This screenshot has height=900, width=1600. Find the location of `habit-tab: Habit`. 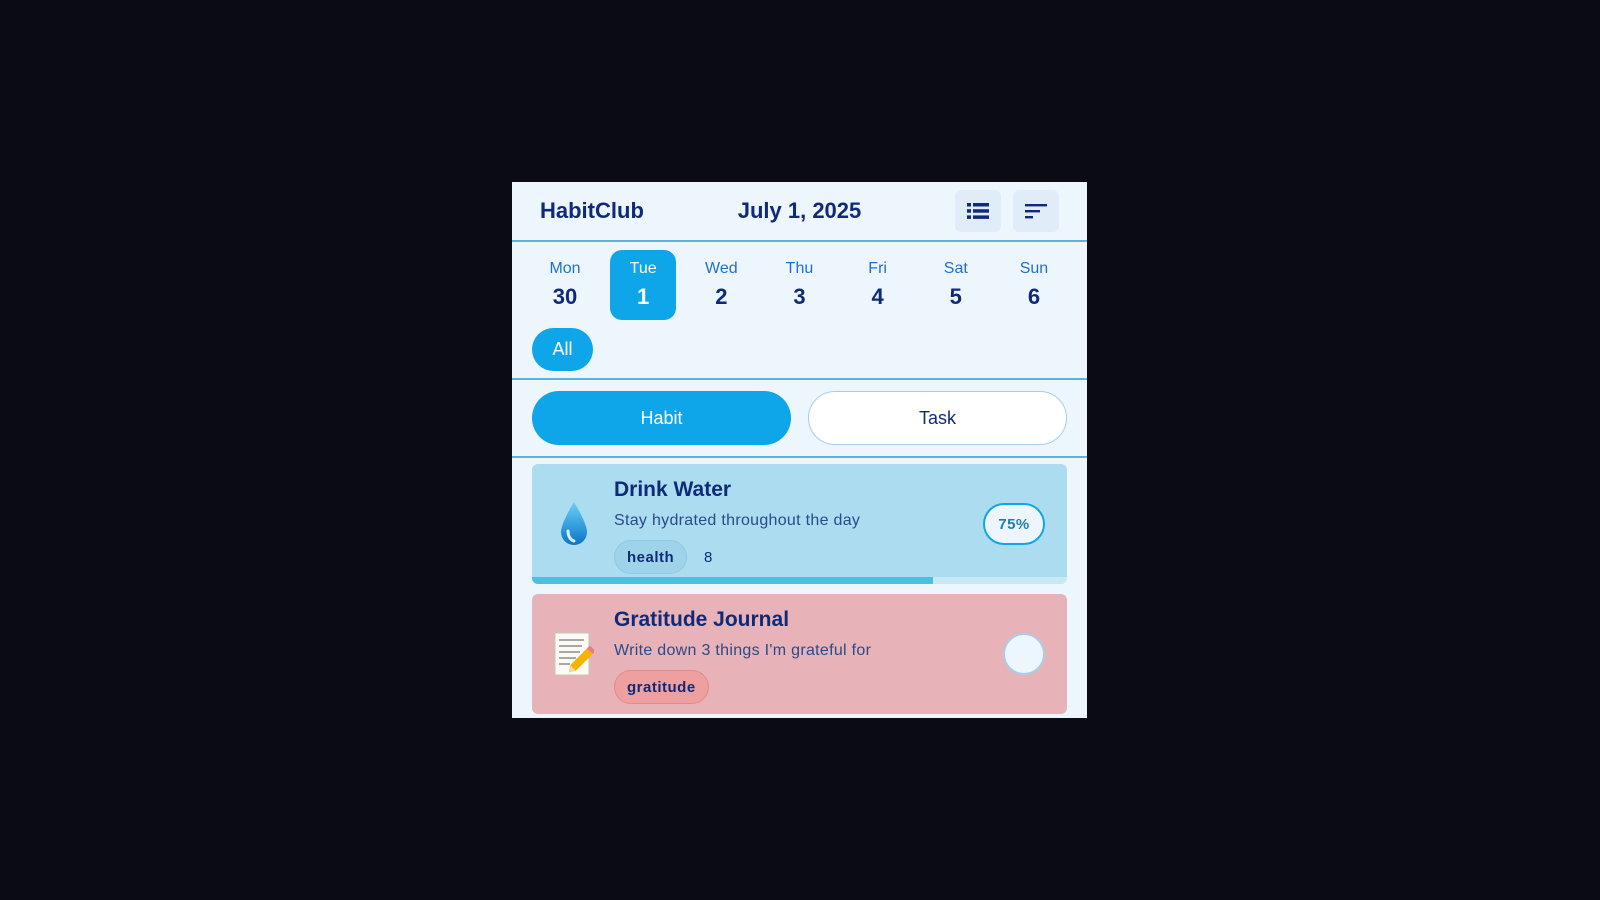

habit-tab: Habit is located at coordinates (661, 418).